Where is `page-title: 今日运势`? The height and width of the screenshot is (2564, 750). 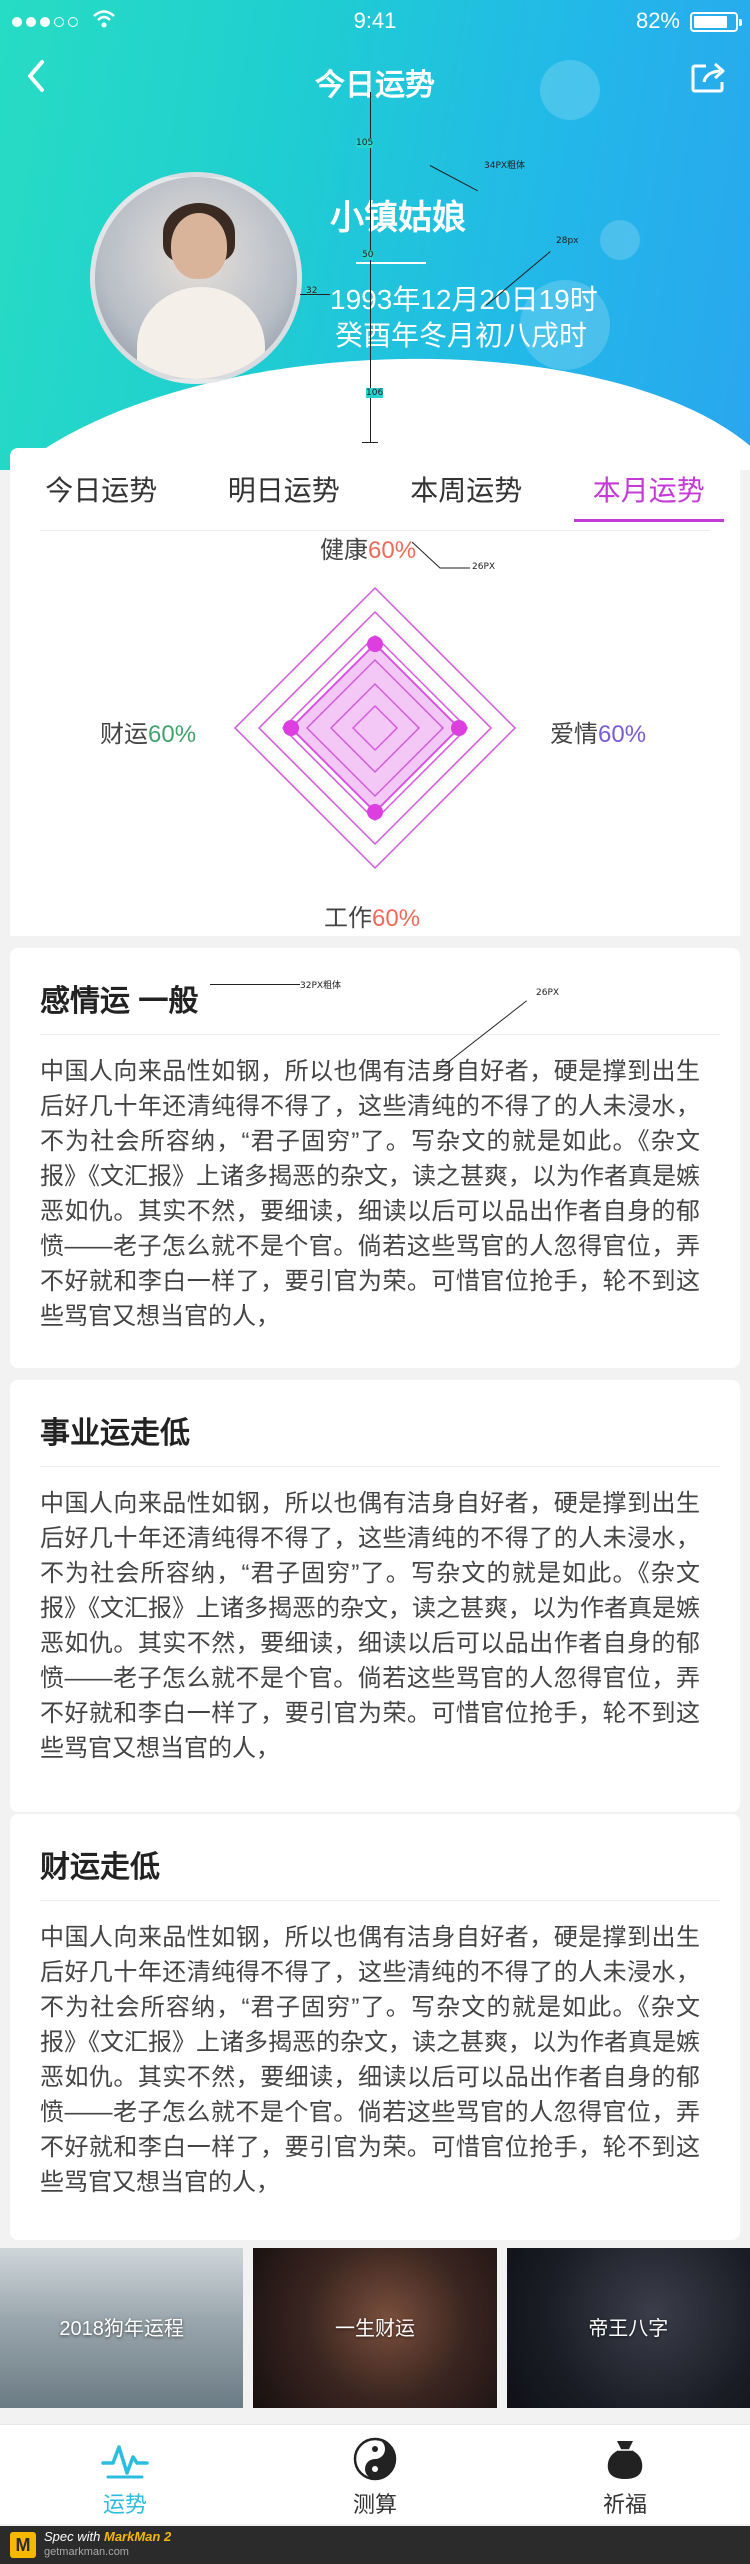
page-title: 今日运势 is located at coordinates (375, 85).